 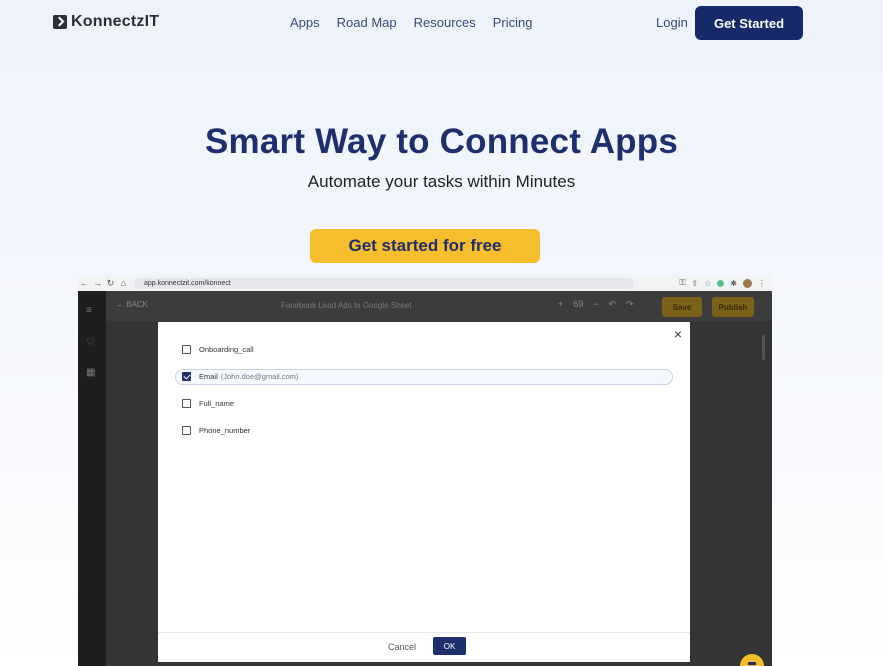 What do you see at coordinates (84, 283) in the screenshot?
I see `back-arrow-icon: ←` at bounding box center [84, 283].